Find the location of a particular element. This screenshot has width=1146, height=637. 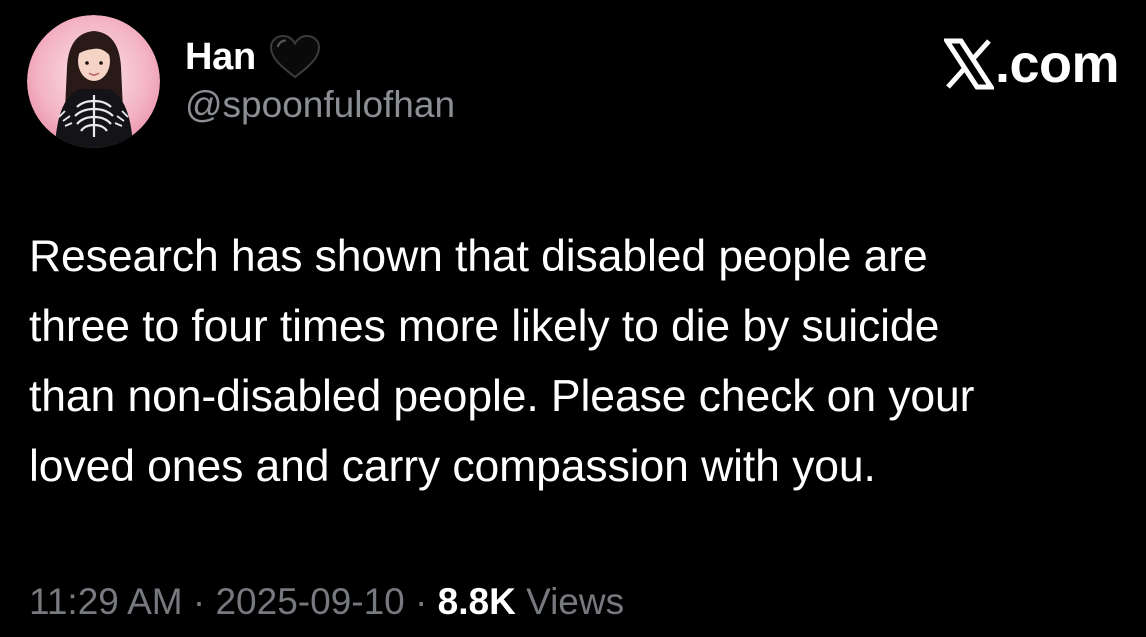

brand-text: .com is located at coordinates (1057, 64).